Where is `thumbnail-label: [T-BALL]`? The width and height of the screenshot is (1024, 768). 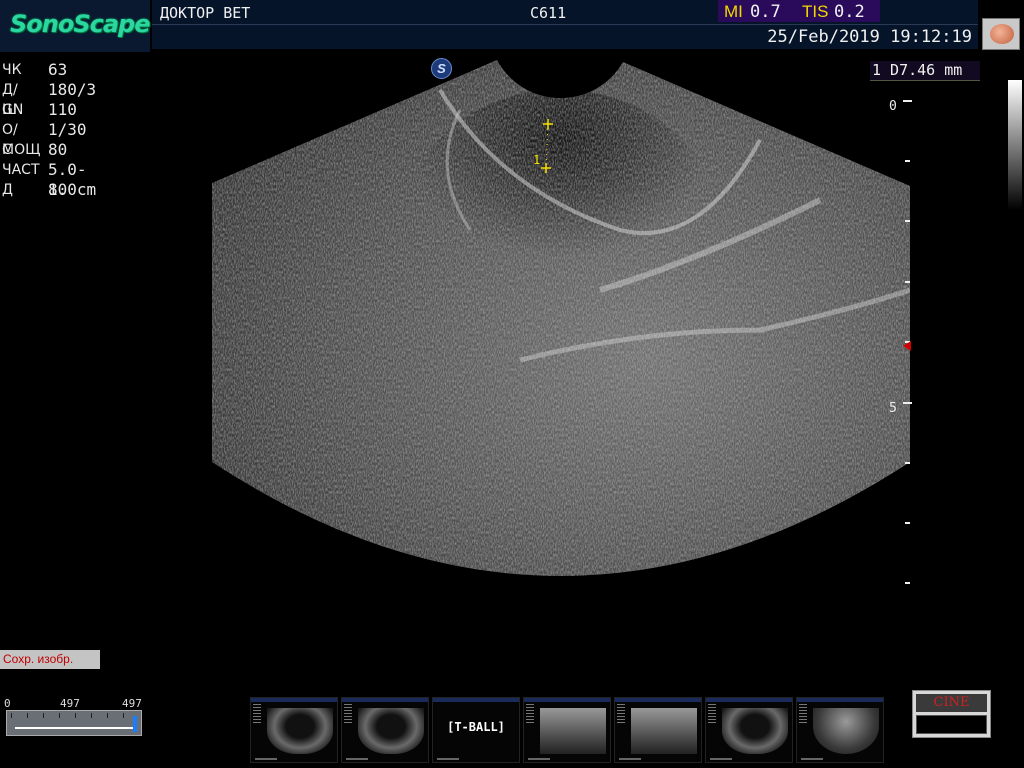 thumbnail-label: [T-BALL] is located at coordinates (476, 727).